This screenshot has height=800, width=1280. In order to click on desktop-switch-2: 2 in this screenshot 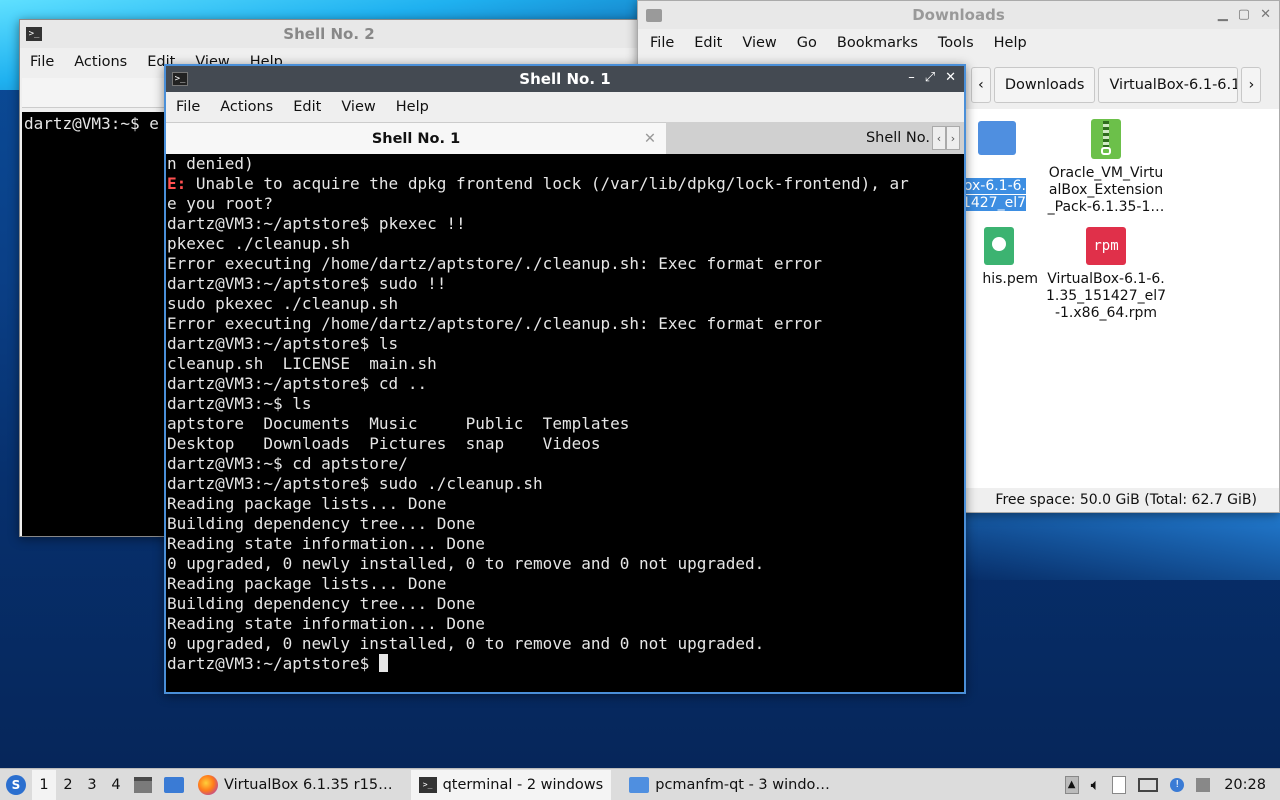, I will do `click(68, 785)`.